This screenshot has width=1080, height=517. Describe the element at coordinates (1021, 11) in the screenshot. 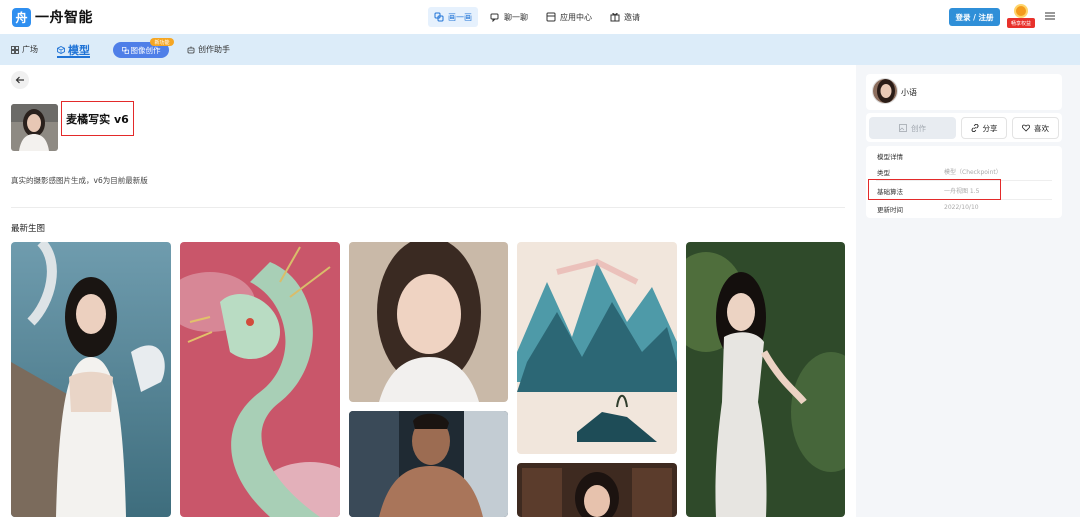

I see `coin-icon` at that location.